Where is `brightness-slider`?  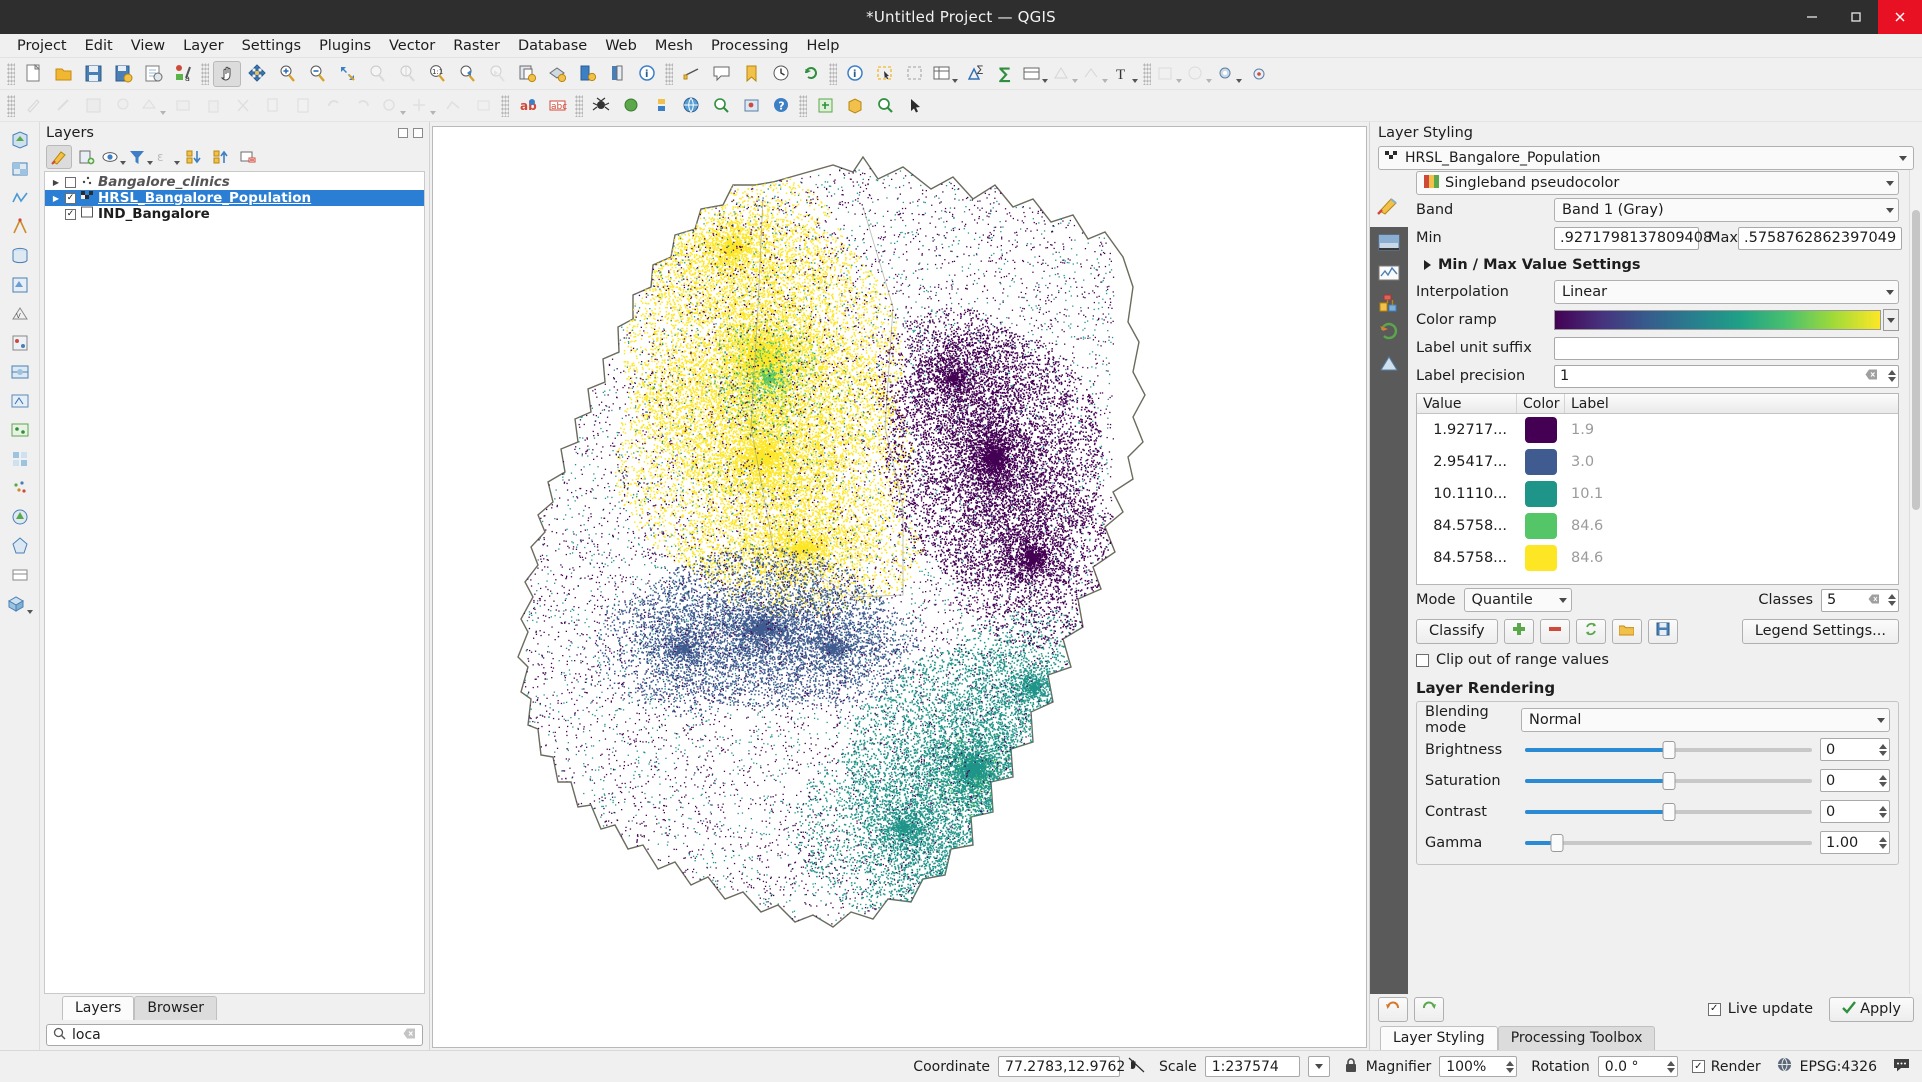 brightness-slider is located at coordinates (1668, 750).